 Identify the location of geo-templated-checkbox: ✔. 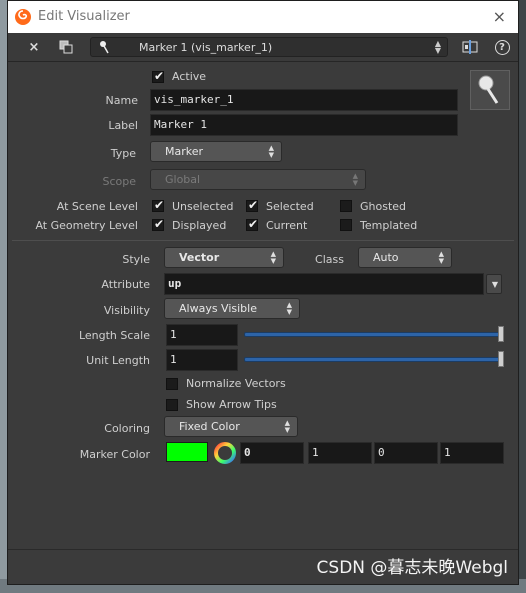
(346, 225).